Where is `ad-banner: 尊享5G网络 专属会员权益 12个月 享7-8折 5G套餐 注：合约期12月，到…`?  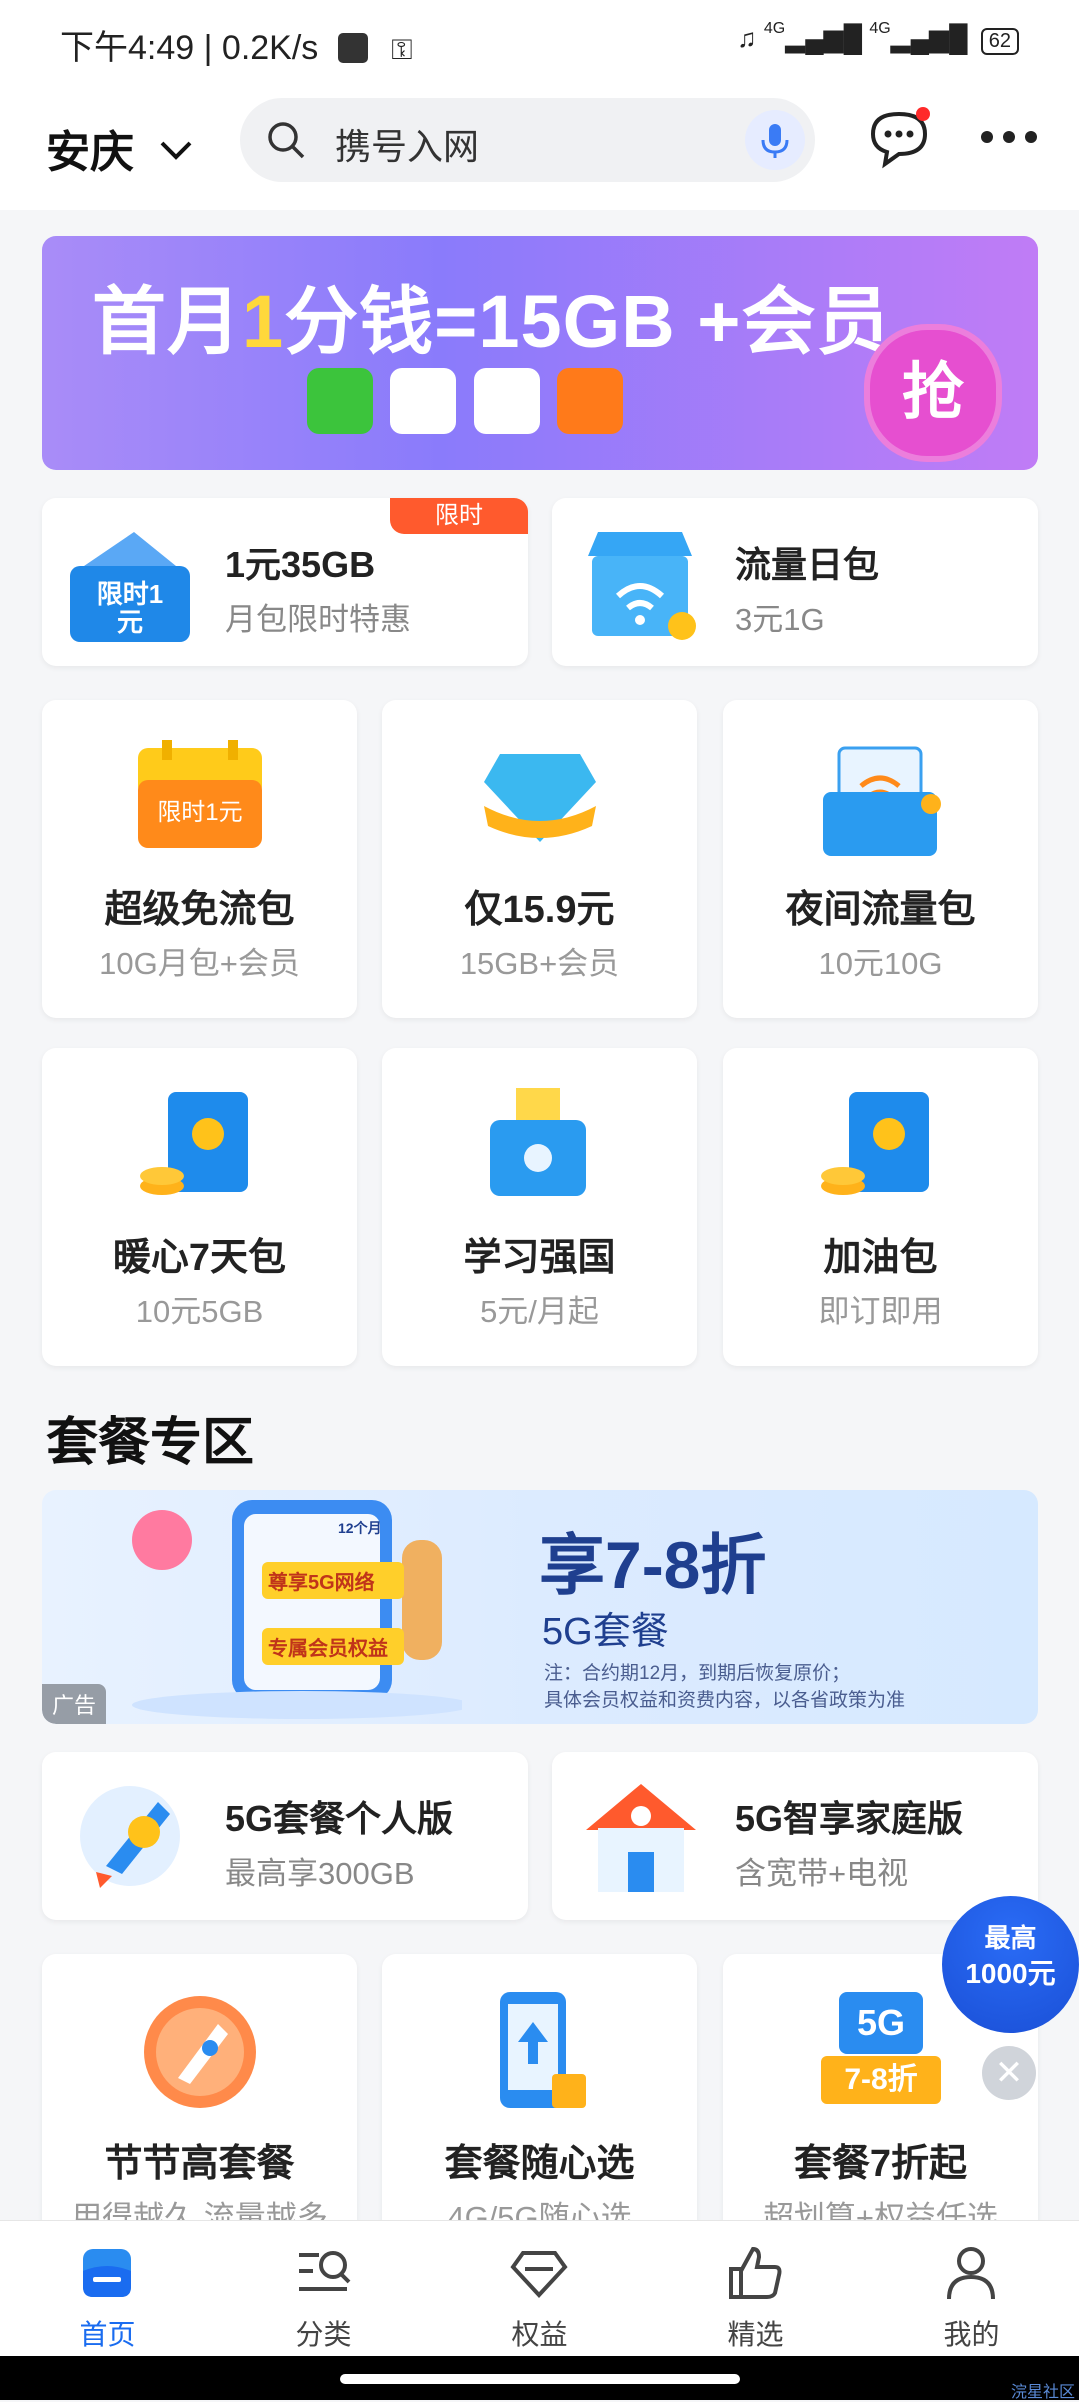 ad-banner: 尊享5G网络 专属会员权益 12个月 享7-8折 5G套餐 注：合约期12月，到… is located at coordinates (540, 1607).